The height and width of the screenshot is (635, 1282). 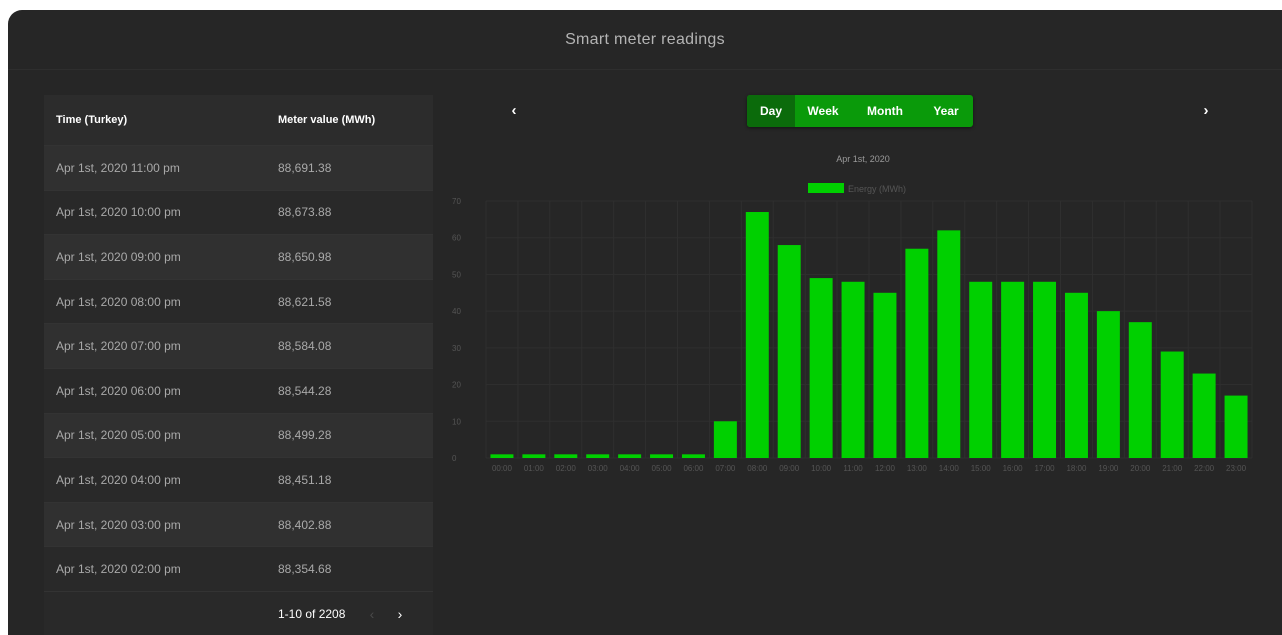 What do you see at coordinates (372, 614) in the screenshot?
I see `prev-page-icon: ‹` at bounding box center [372, 614].